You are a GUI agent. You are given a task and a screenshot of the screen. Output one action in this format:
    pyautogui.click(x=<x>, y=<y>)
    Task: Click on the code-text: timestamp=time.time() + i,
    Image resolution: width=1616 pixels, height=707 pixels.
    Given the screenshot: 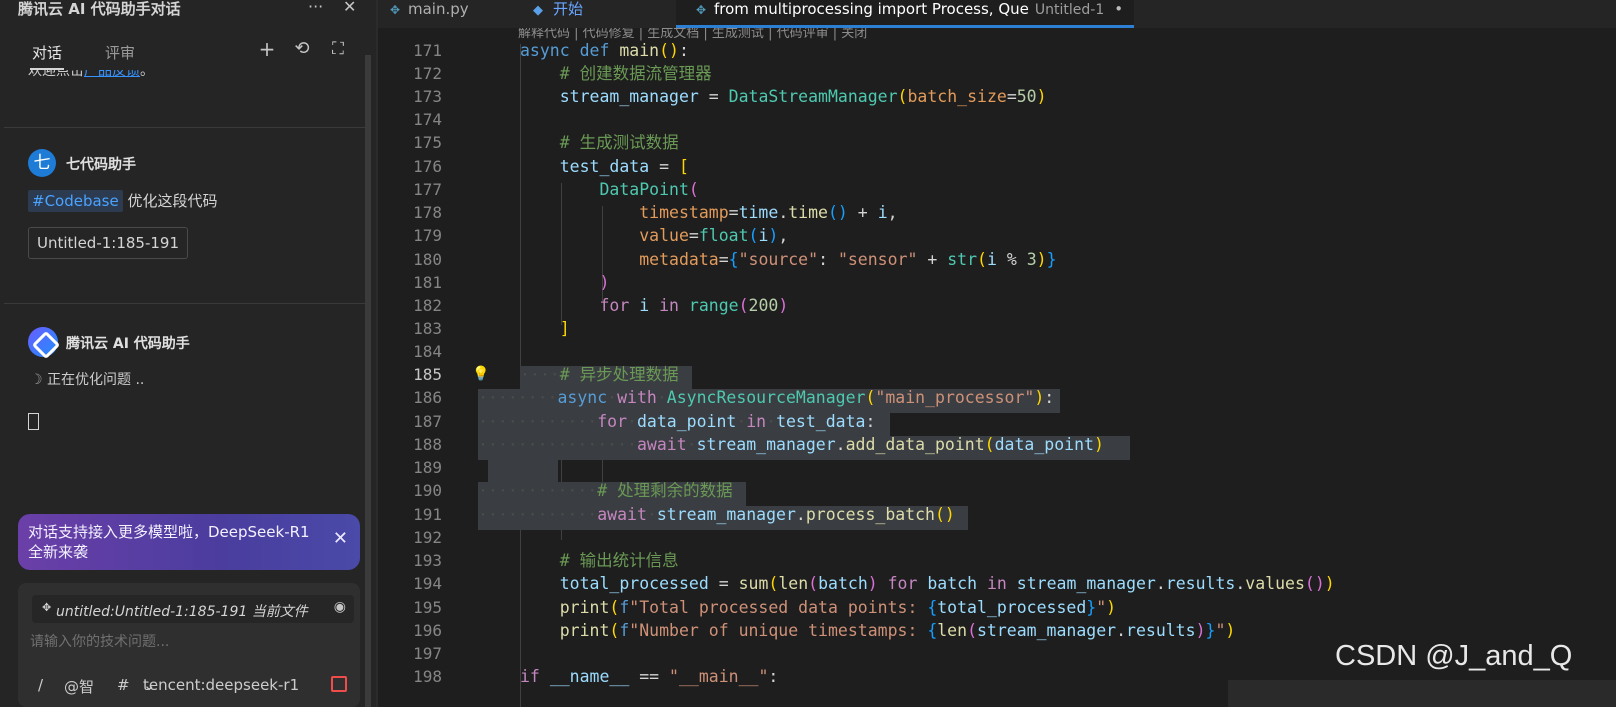 What is the action you would take?
    pyautogui.click(x=768, y=212)
    